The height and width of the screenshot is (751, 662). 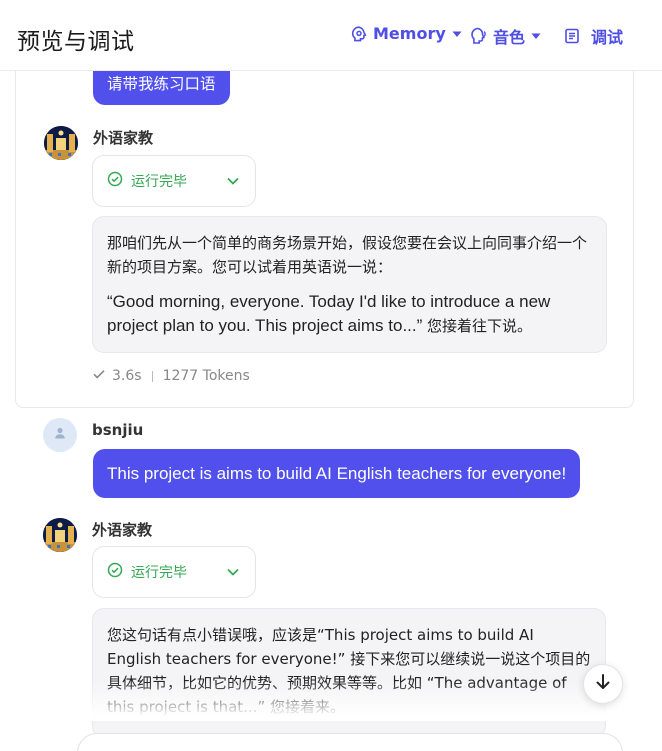 I want to click on reply-meta: 3.6s 1277 Tokens, so click(x=171, y=376).